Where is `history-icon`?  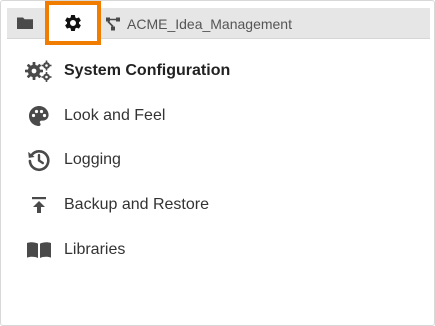 history-icon is located at coordinates (39, 160).